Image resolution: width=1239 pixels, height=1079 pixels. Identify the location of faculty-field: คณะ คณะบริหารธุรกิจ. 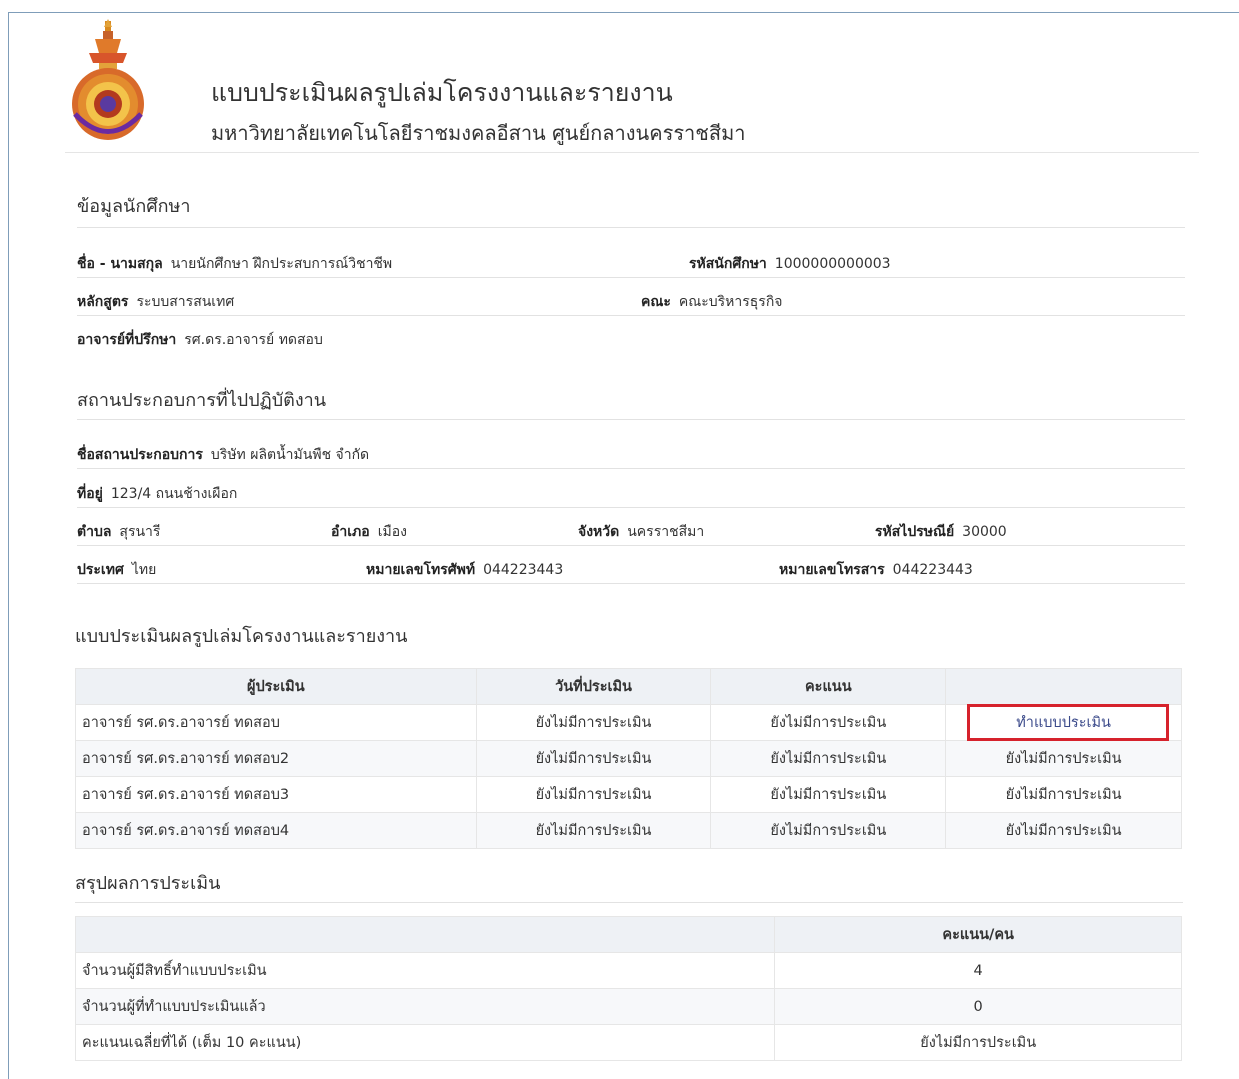
(712, 302).